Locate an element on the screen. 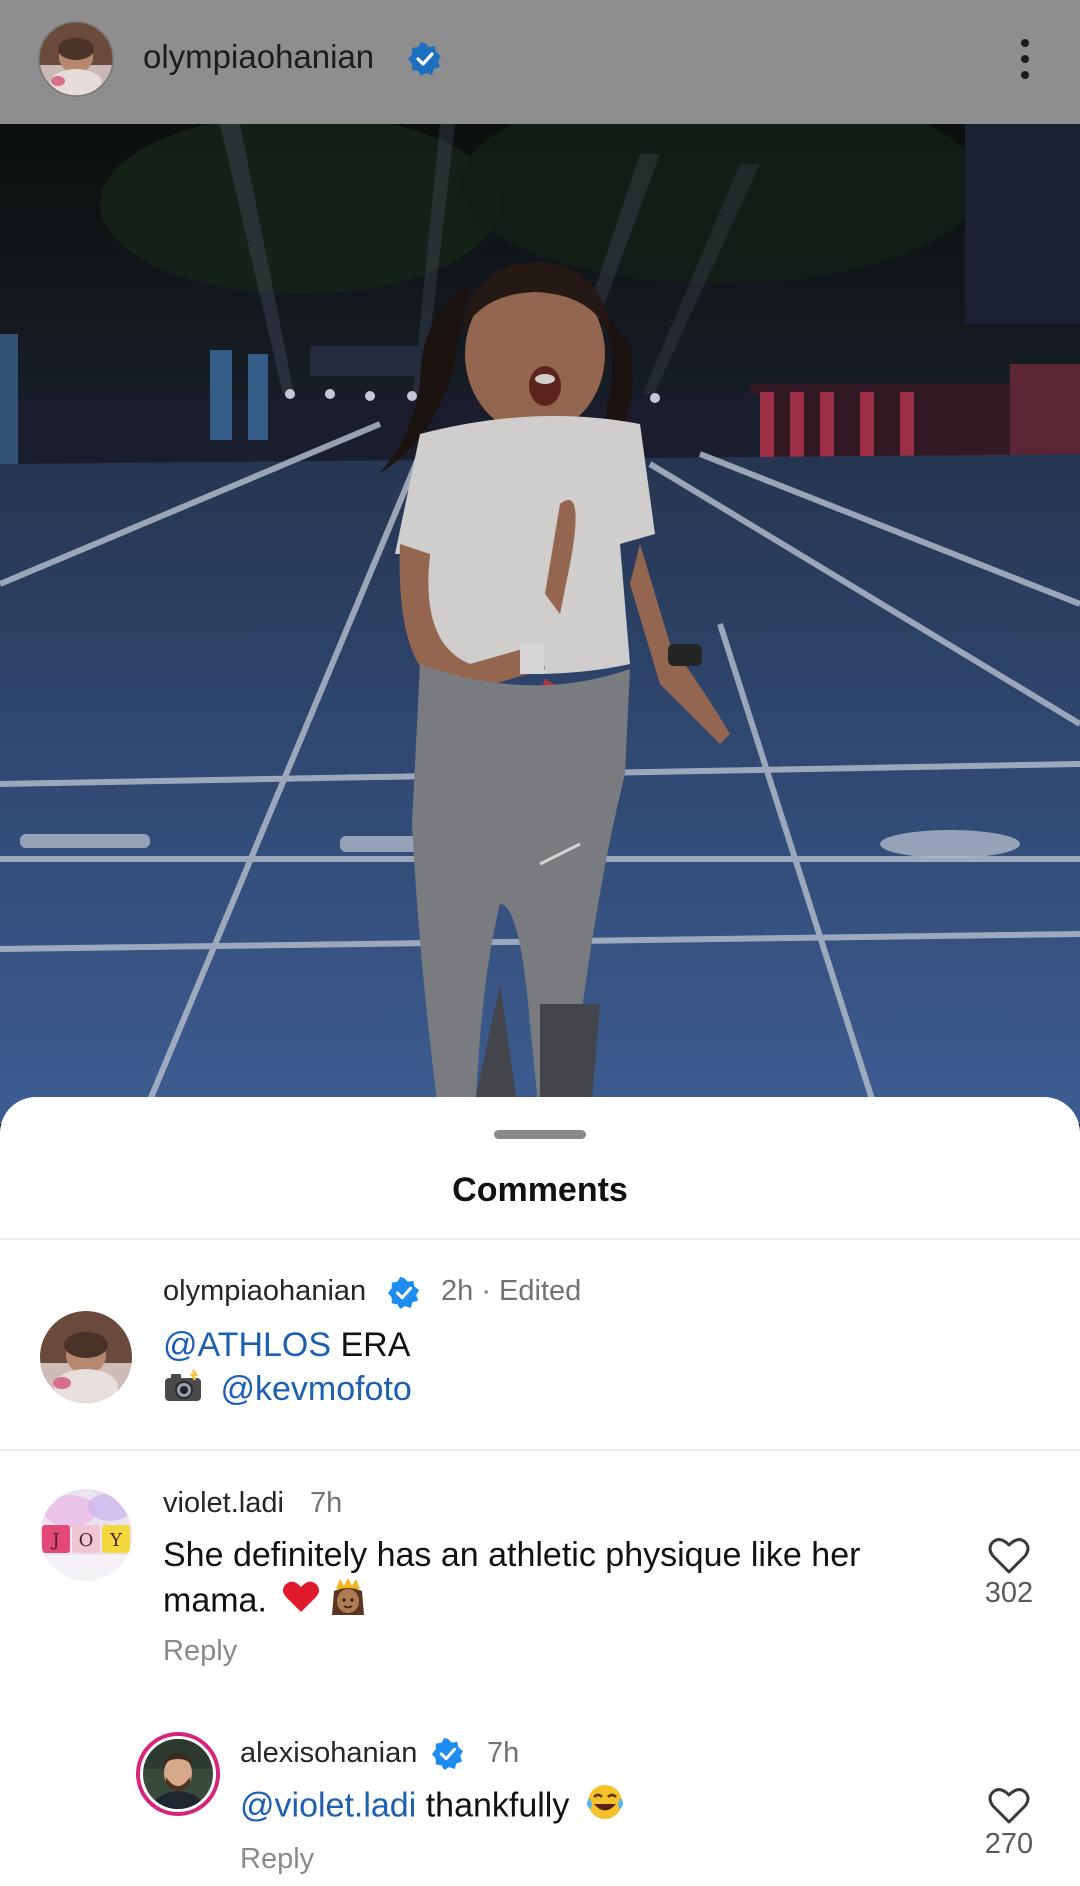 Image resolution: width=1080 pixels, height=1886 pixels. like-count: 302 is located at coordinates (1009, 1593).